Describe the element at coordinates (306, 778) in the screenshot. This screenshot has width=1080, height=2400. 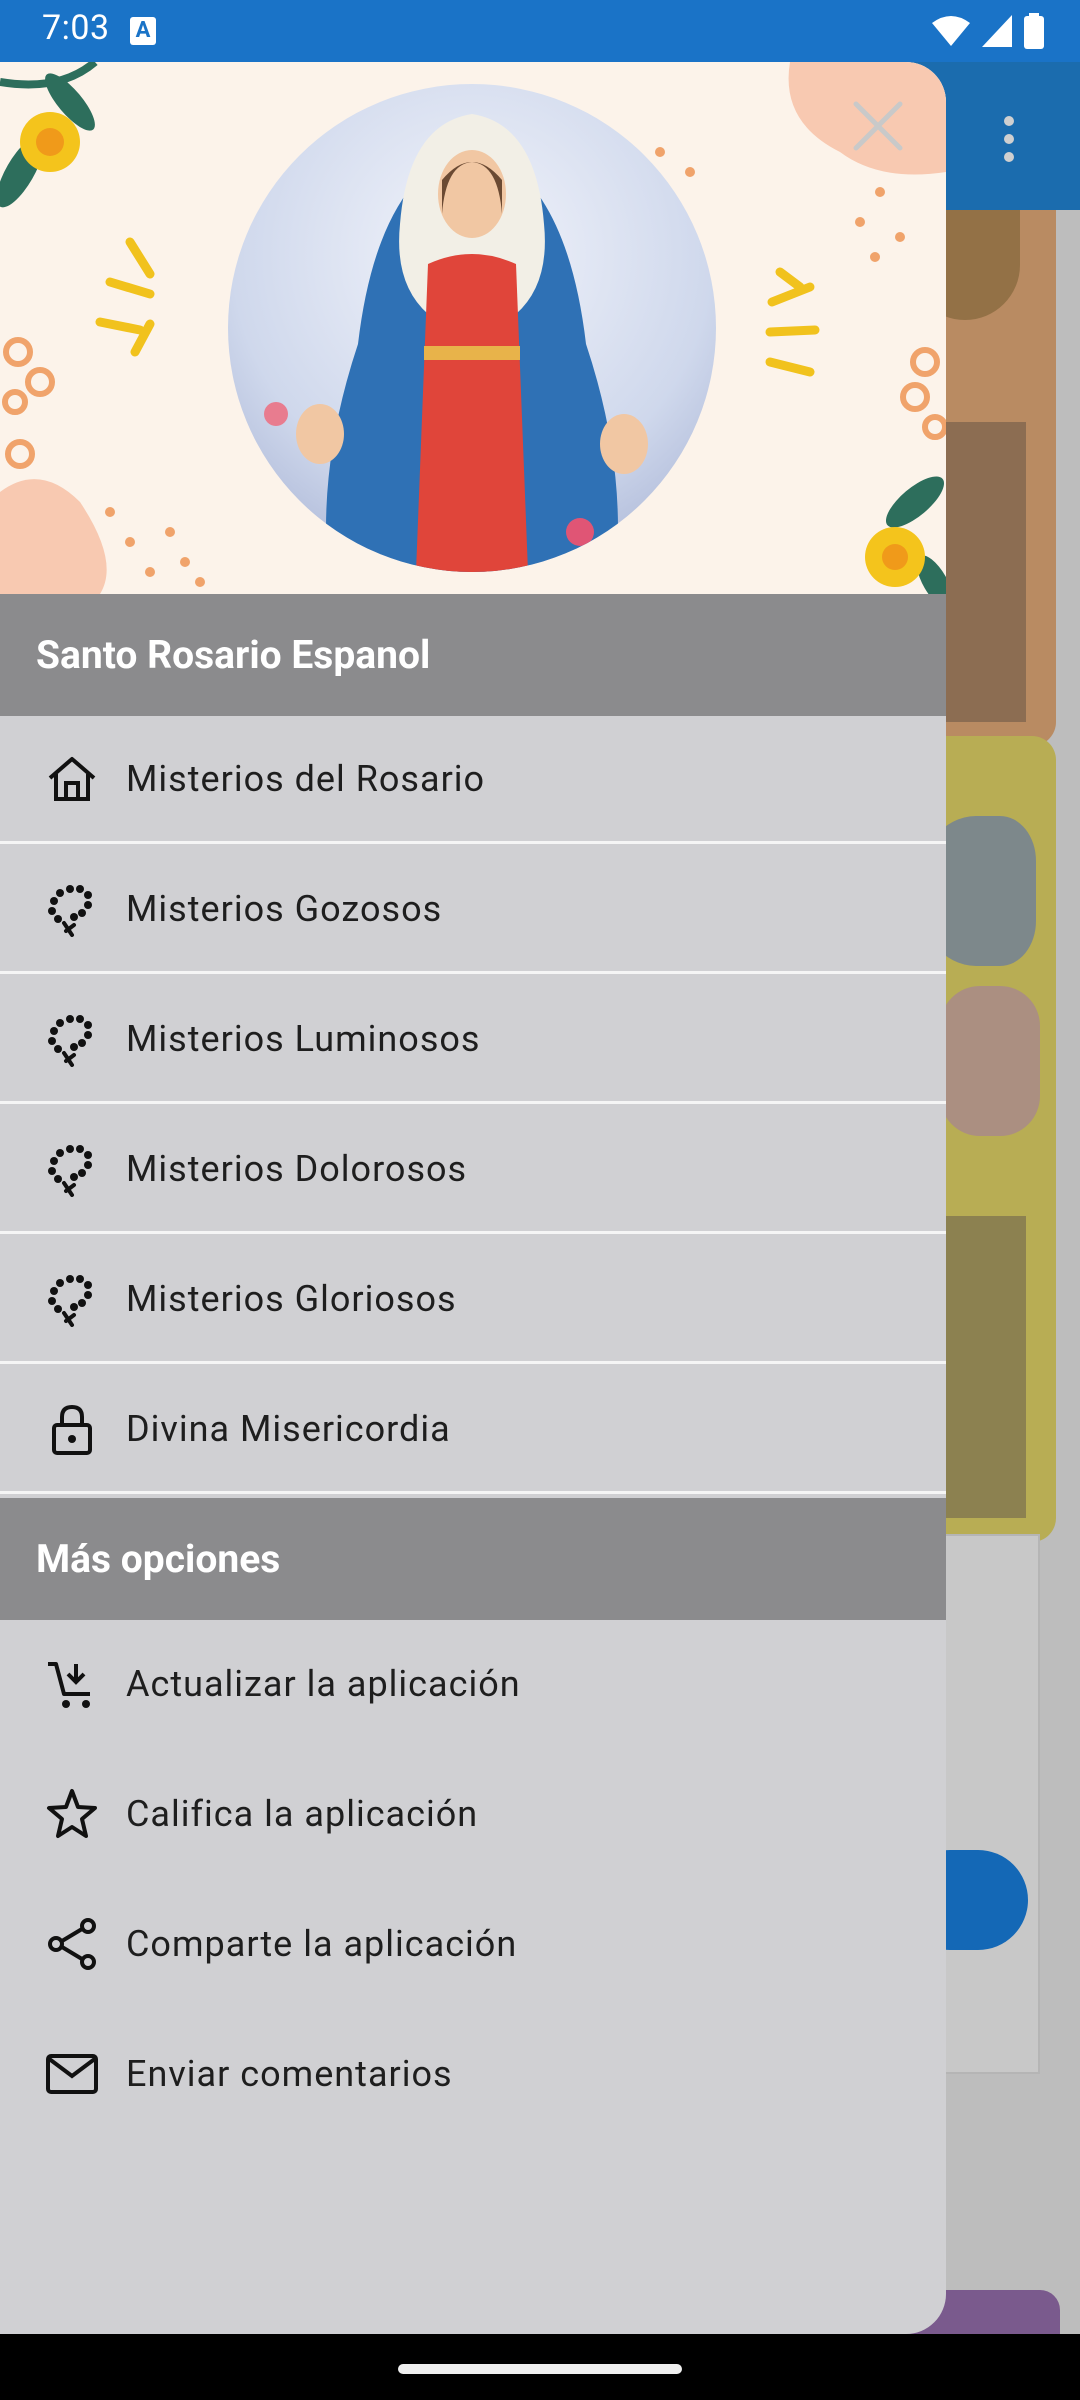
I see `menu-item-label: Misterios del Rosario` at that location.